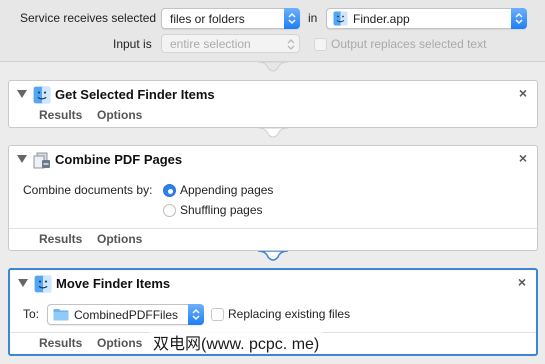 Image resolution: width=545 pixels, height=364 pixels. Describe the element at coordinates (273, 160) in the screenshot. I see `action-header: Combine PDF Pages ×` at that location.